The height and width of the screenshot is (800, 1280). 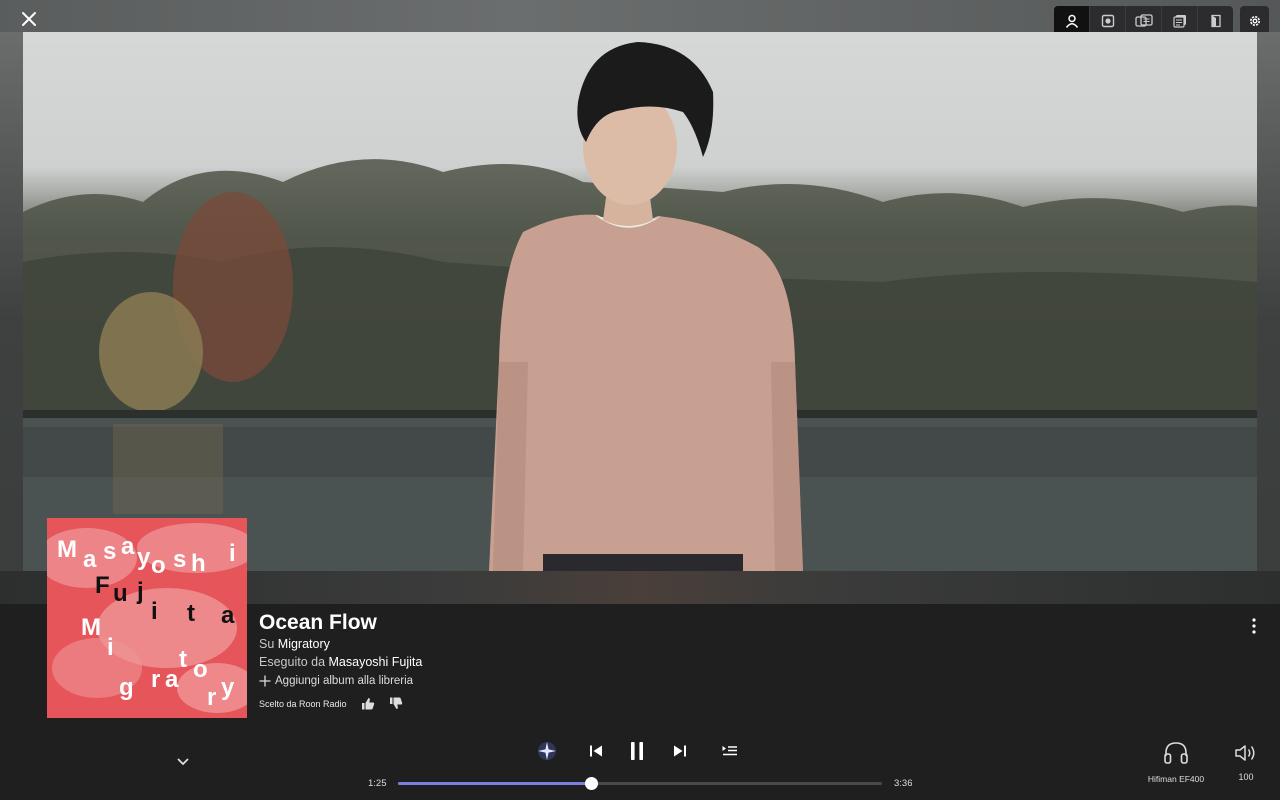 What do you see at coordinates (903, 783) in the screenshot?
I see `total-time: 3:36` at bounding box center [903, 783].